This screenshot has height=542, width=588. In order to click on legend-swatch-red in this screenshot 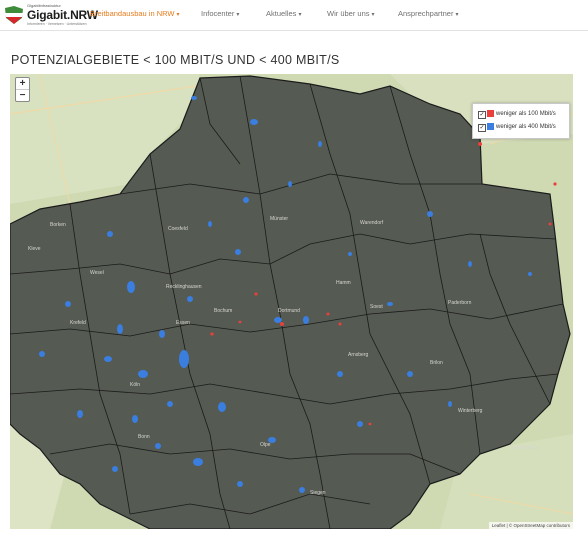, I will do `click(490, 113)`.